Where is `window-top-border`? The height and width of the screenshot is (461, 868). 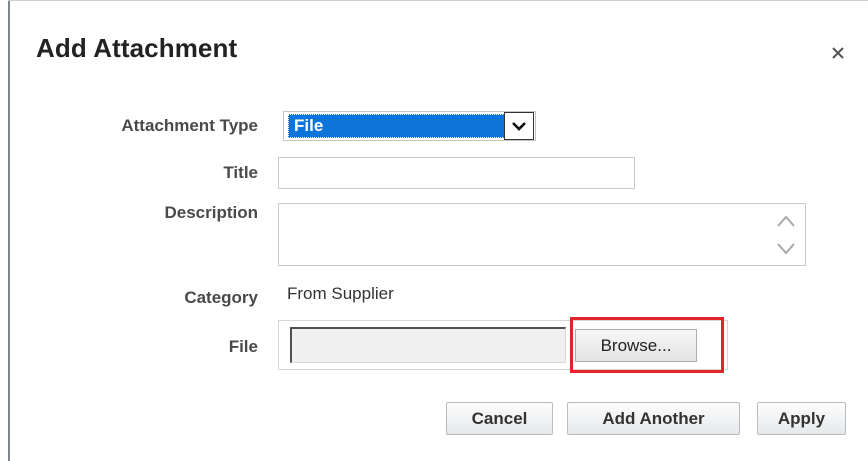 window-top-border is located at coordinates (438, 0).